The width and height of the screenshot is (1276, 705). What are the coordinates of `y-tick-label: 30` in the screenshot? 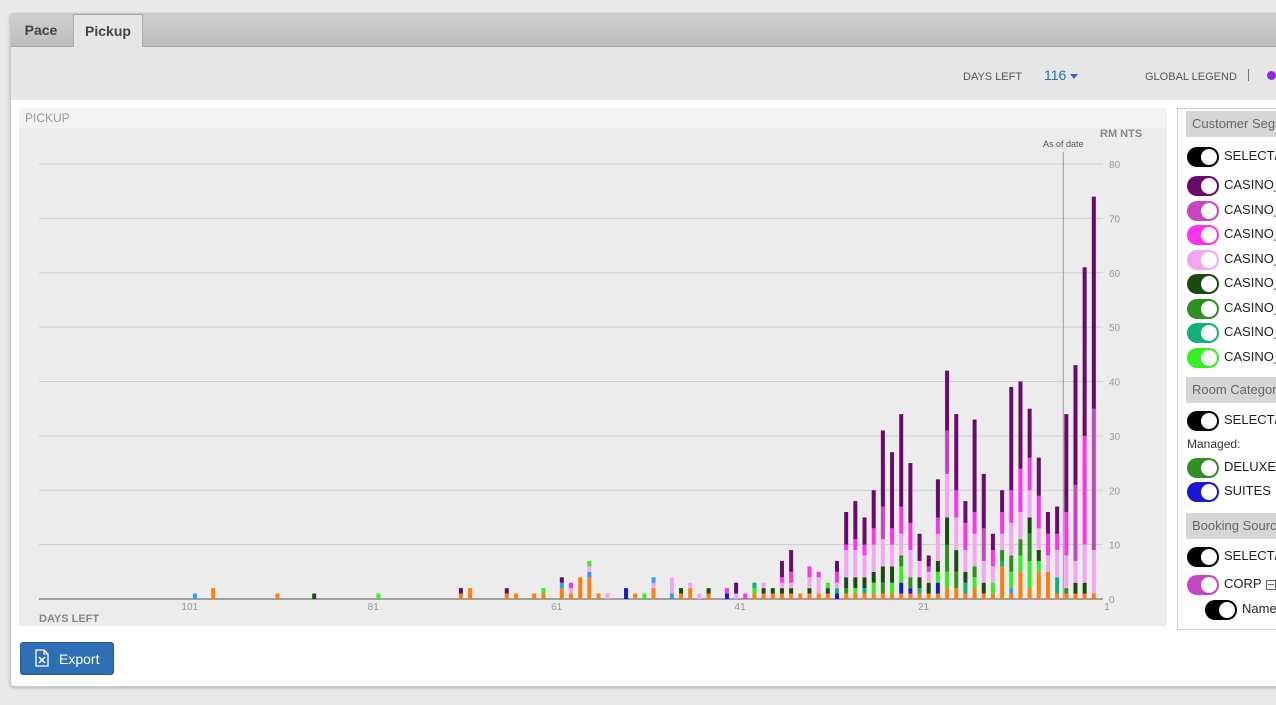 It's located at (1115, 437).